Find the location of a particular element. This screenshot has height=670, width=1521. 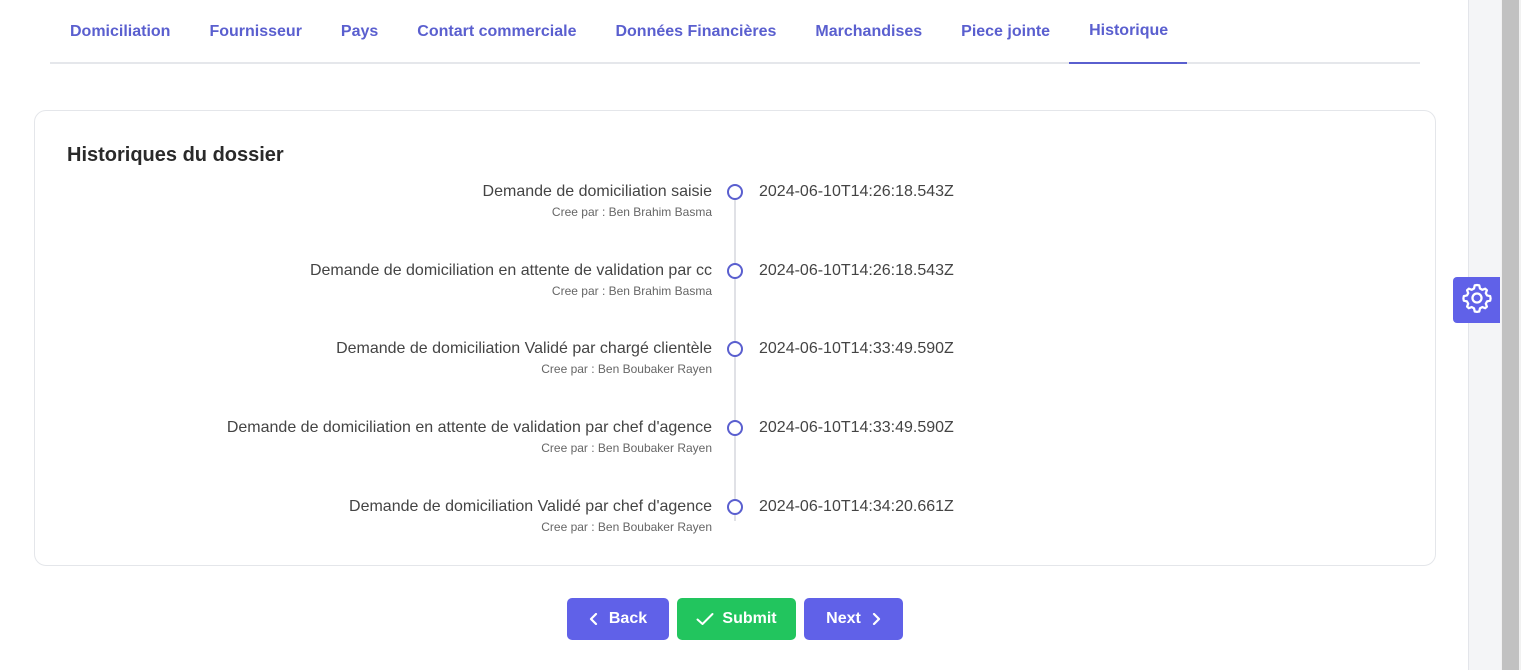

check-icon is located at coordinates (705, 619).